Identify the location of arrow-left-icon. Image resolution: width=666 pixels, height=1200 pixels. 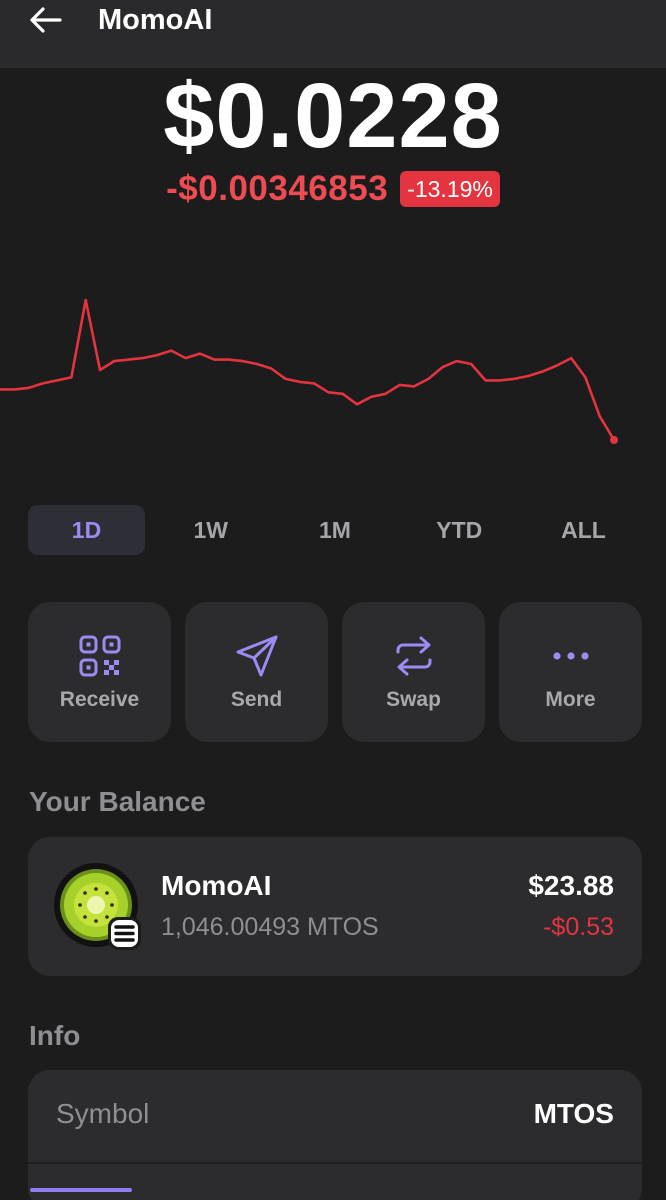
(46, 20).